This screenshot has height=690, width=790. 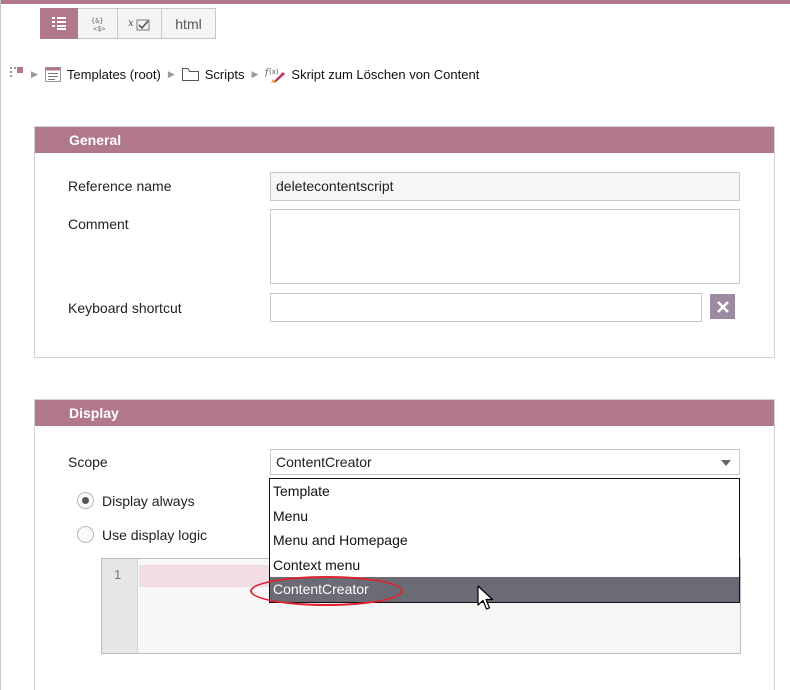 I want to click on reference-name-label: Reference name, so click(x=120, y=186).